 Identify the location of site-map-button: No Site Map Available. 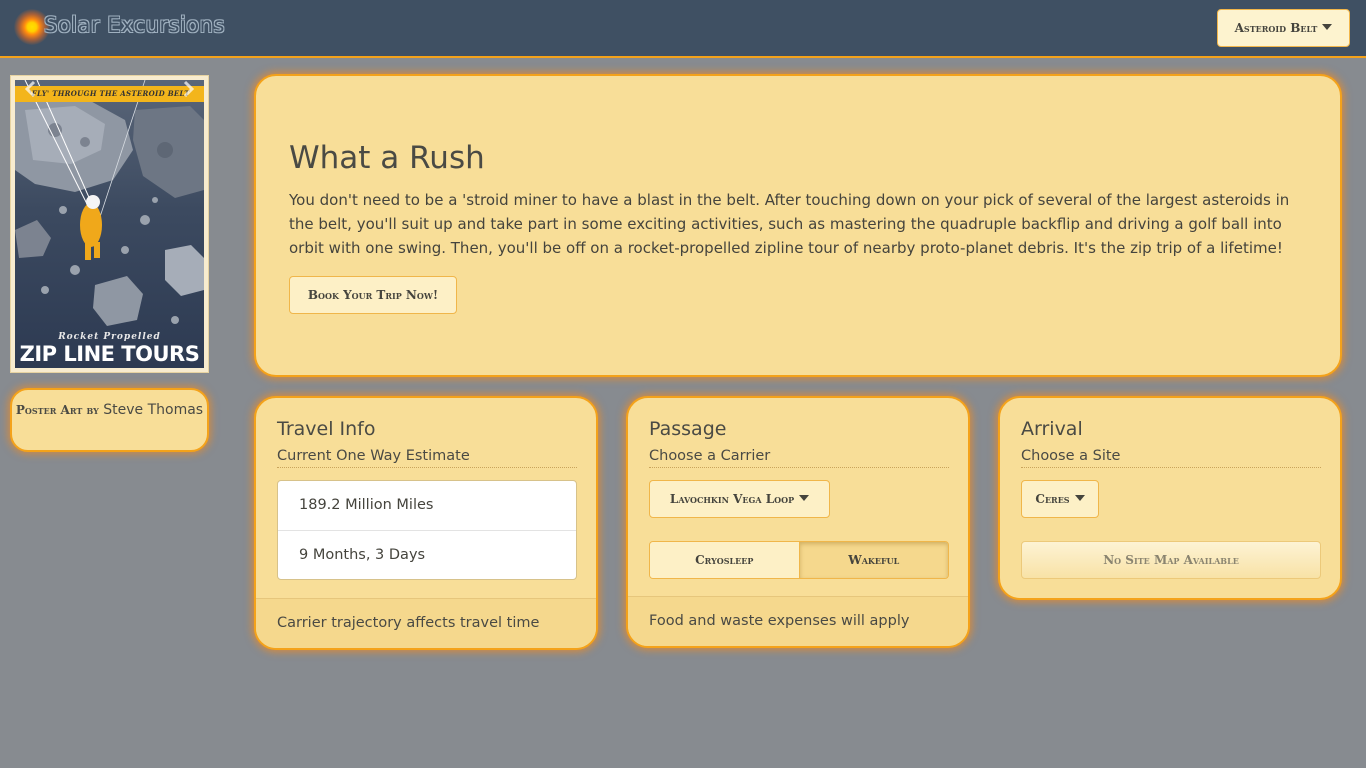
(1171, 560).